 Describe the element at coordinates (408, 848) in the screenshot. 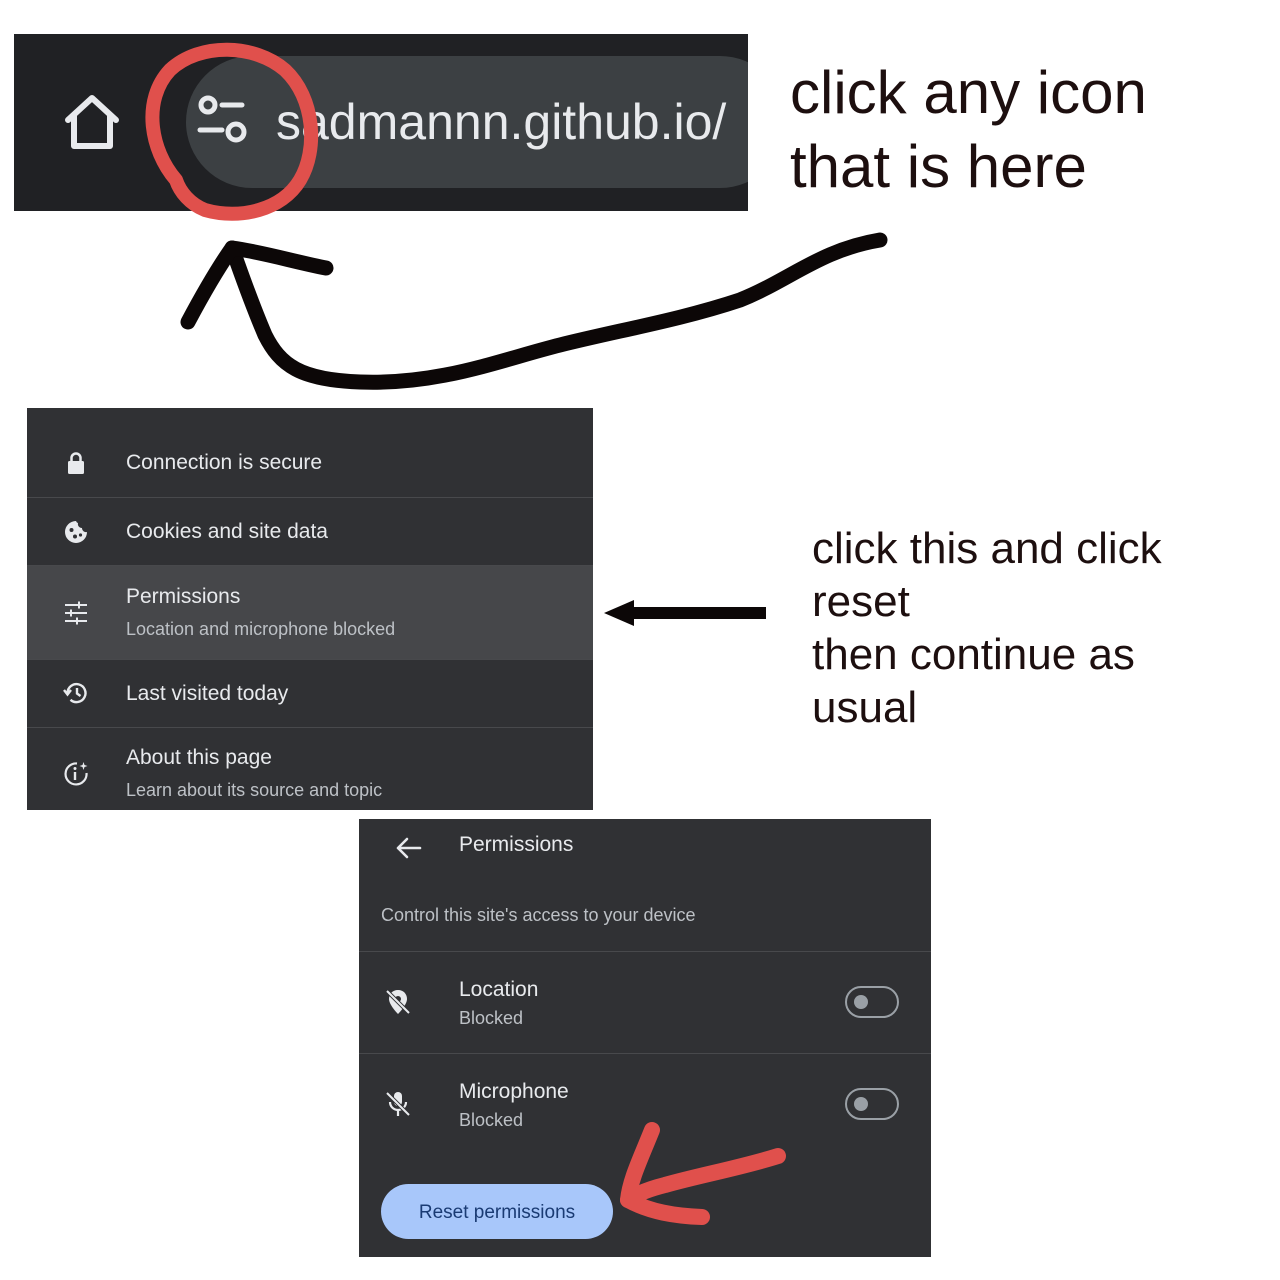

I see `back-arrow-icon` at that location.